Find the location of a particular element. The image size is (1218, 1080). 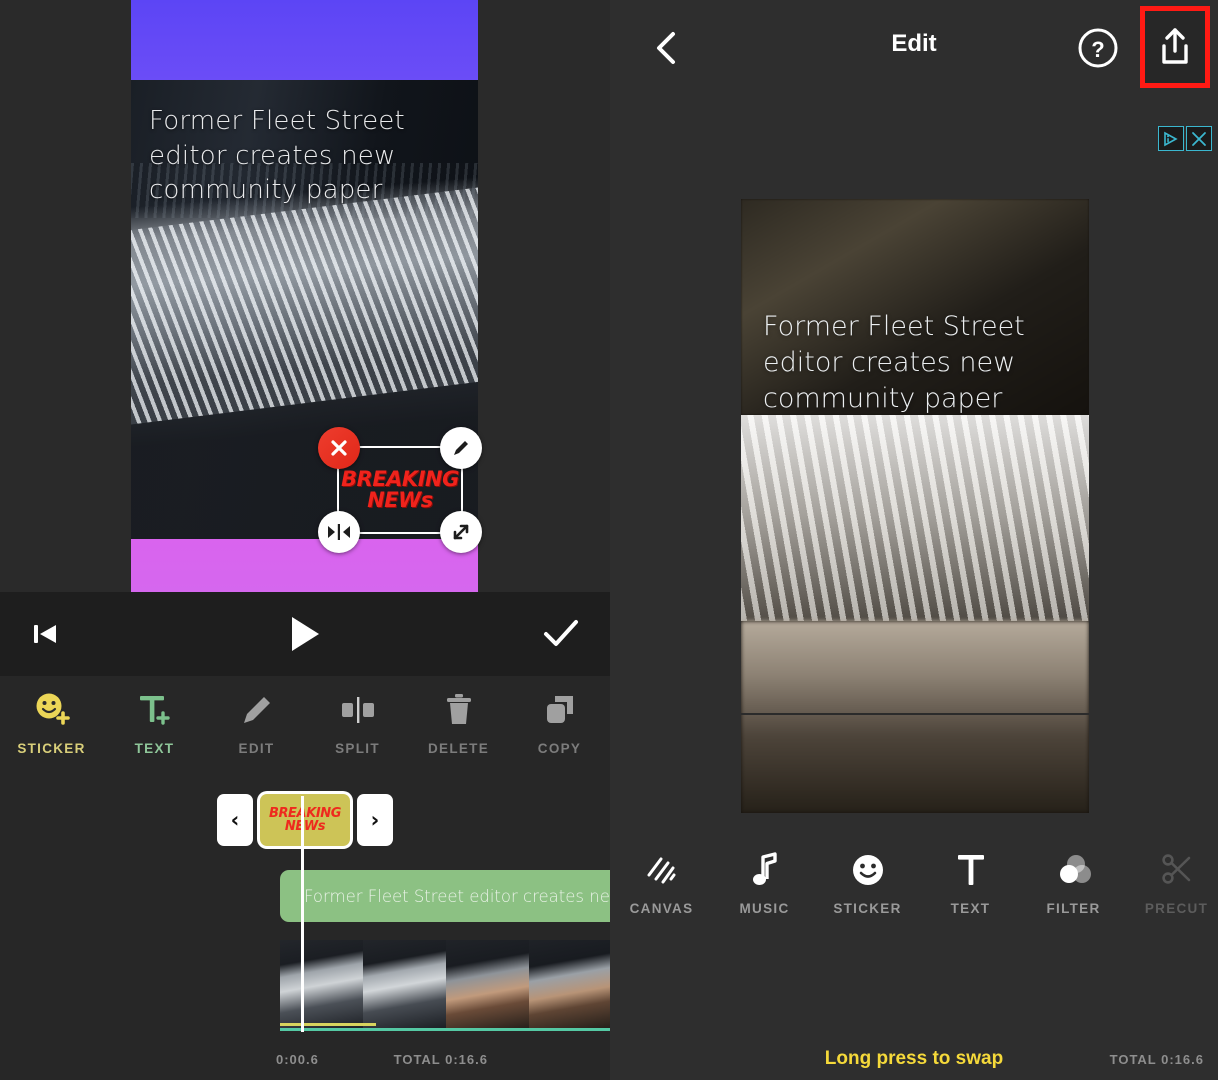

tool-edit-label: EDIT is located at coordinates (256, 748).